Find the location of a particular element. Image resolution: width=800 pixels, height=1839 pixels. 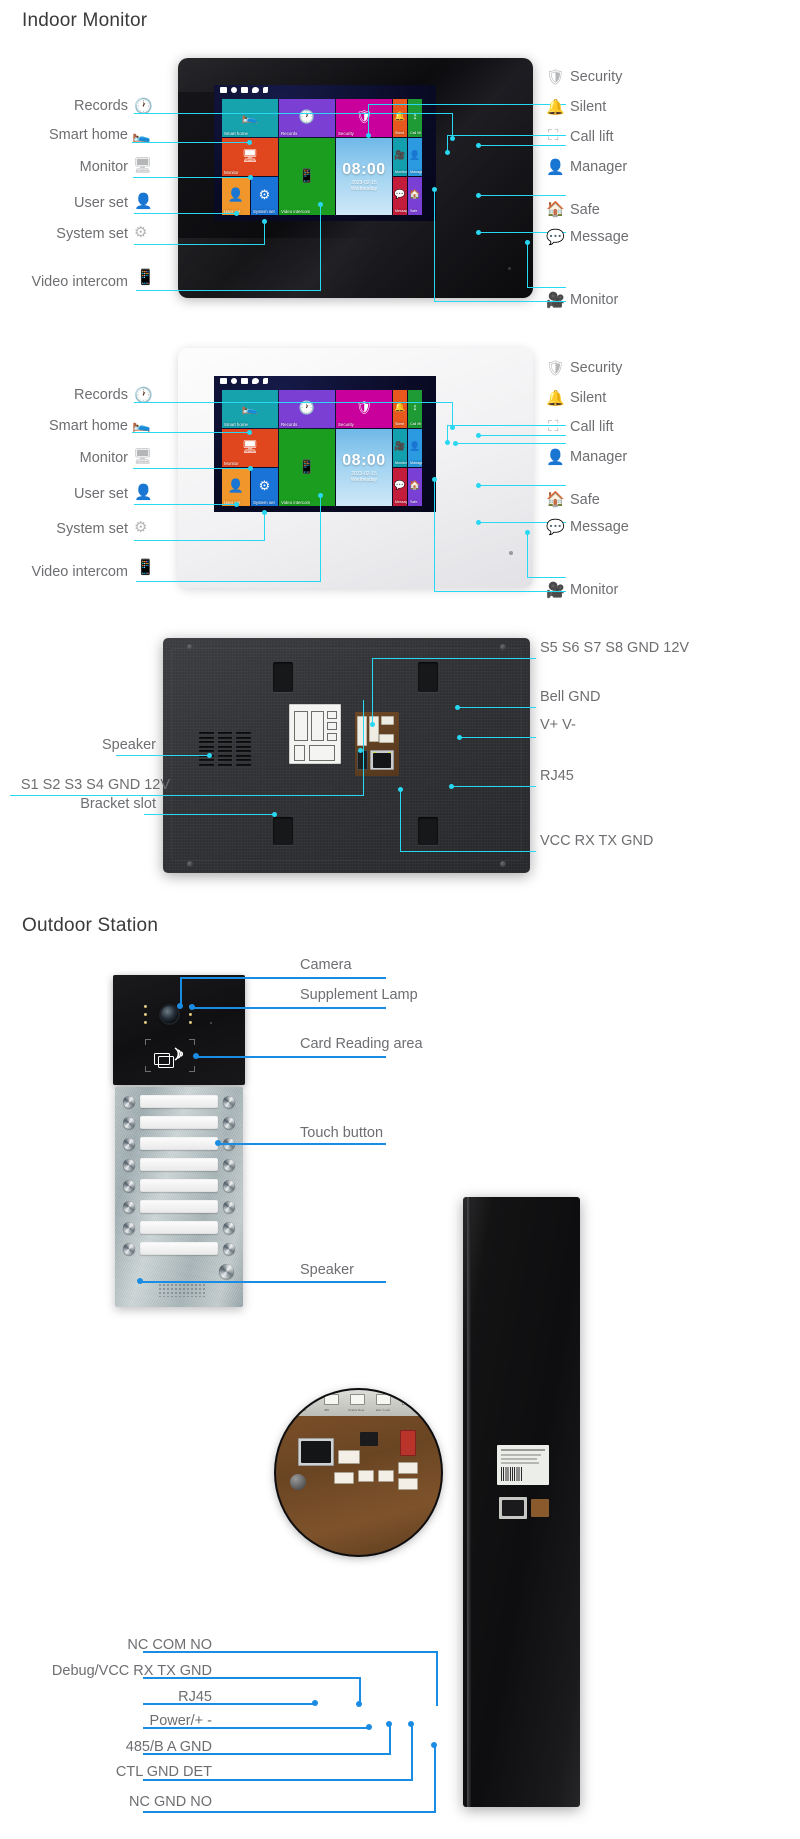

callout-smart-home-1: Smart home is located at coordinates (88, 135).